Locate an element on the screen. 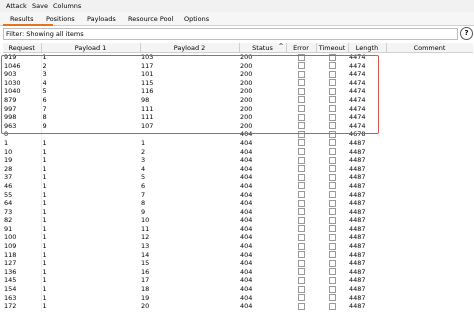 Image resolution: width=474 pixels, height=322 pixels. menu-columns: Columns is located at coordinates (67, 6).